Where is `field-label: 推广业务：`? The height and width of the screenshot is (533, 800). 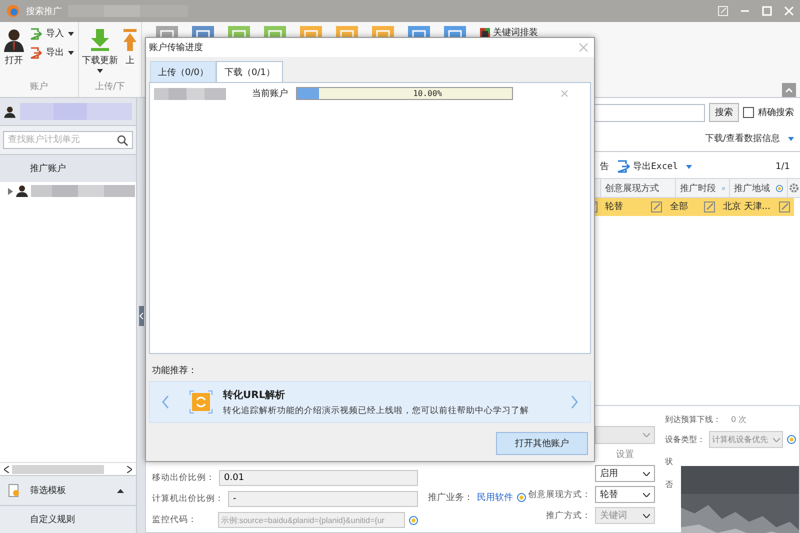
field-label: 推广业务： is located at coordinates (450, 498).